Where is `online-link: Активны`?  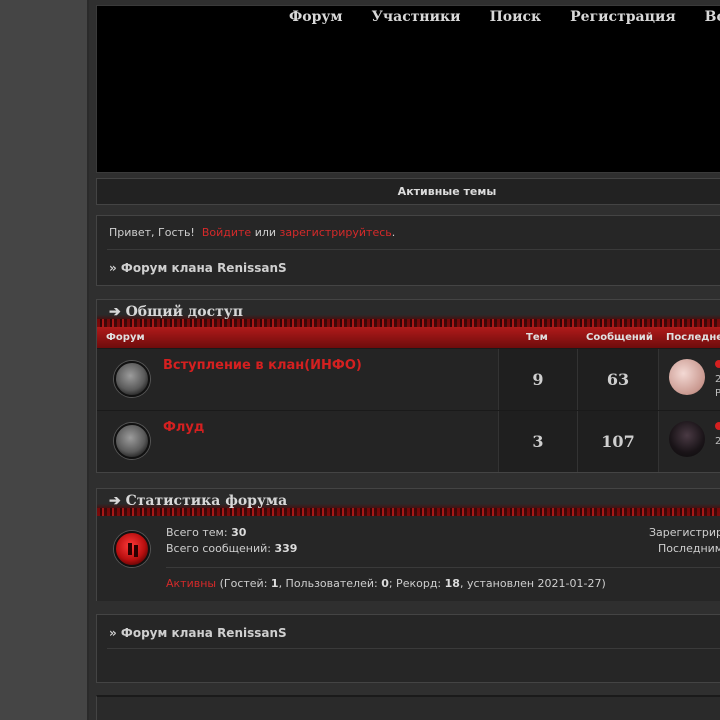 online-link: Активны is located at coordinates (191, 583).